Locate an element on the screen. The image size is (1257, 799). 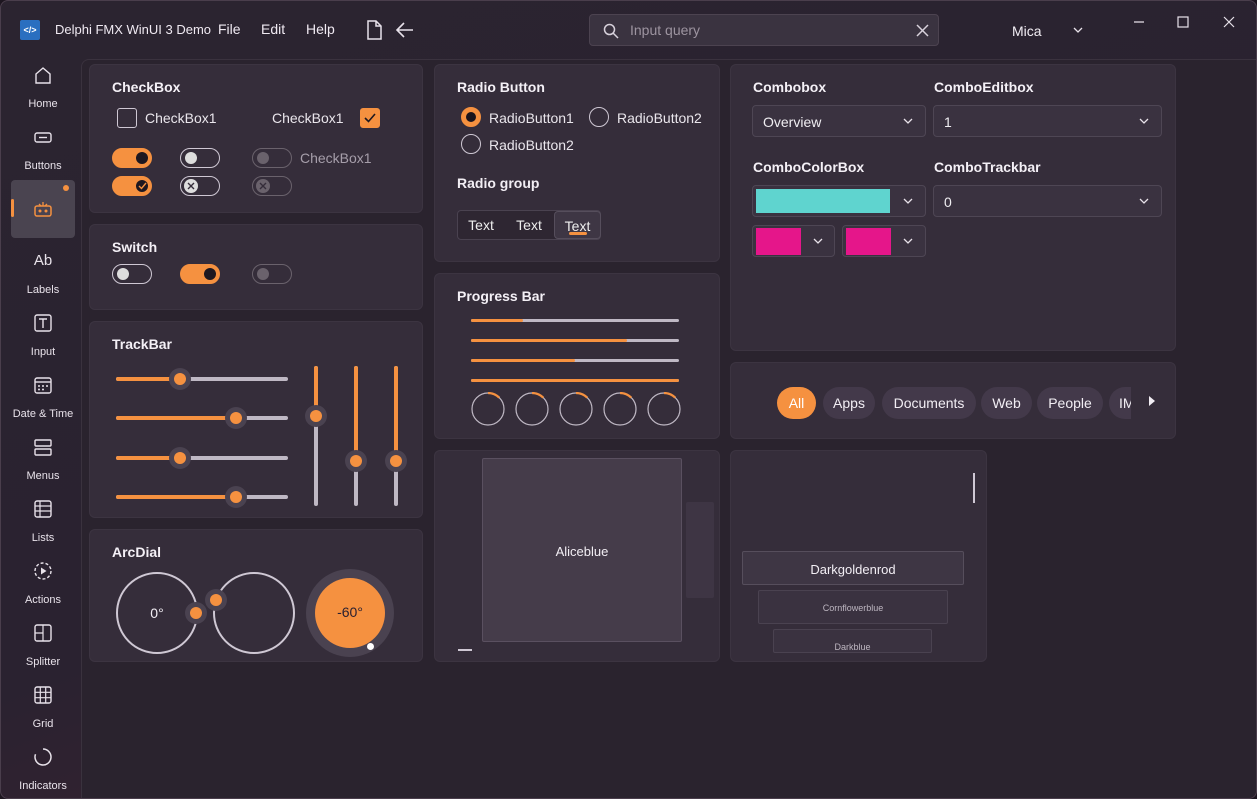
progress-ring is located at coordinates (620, 409).